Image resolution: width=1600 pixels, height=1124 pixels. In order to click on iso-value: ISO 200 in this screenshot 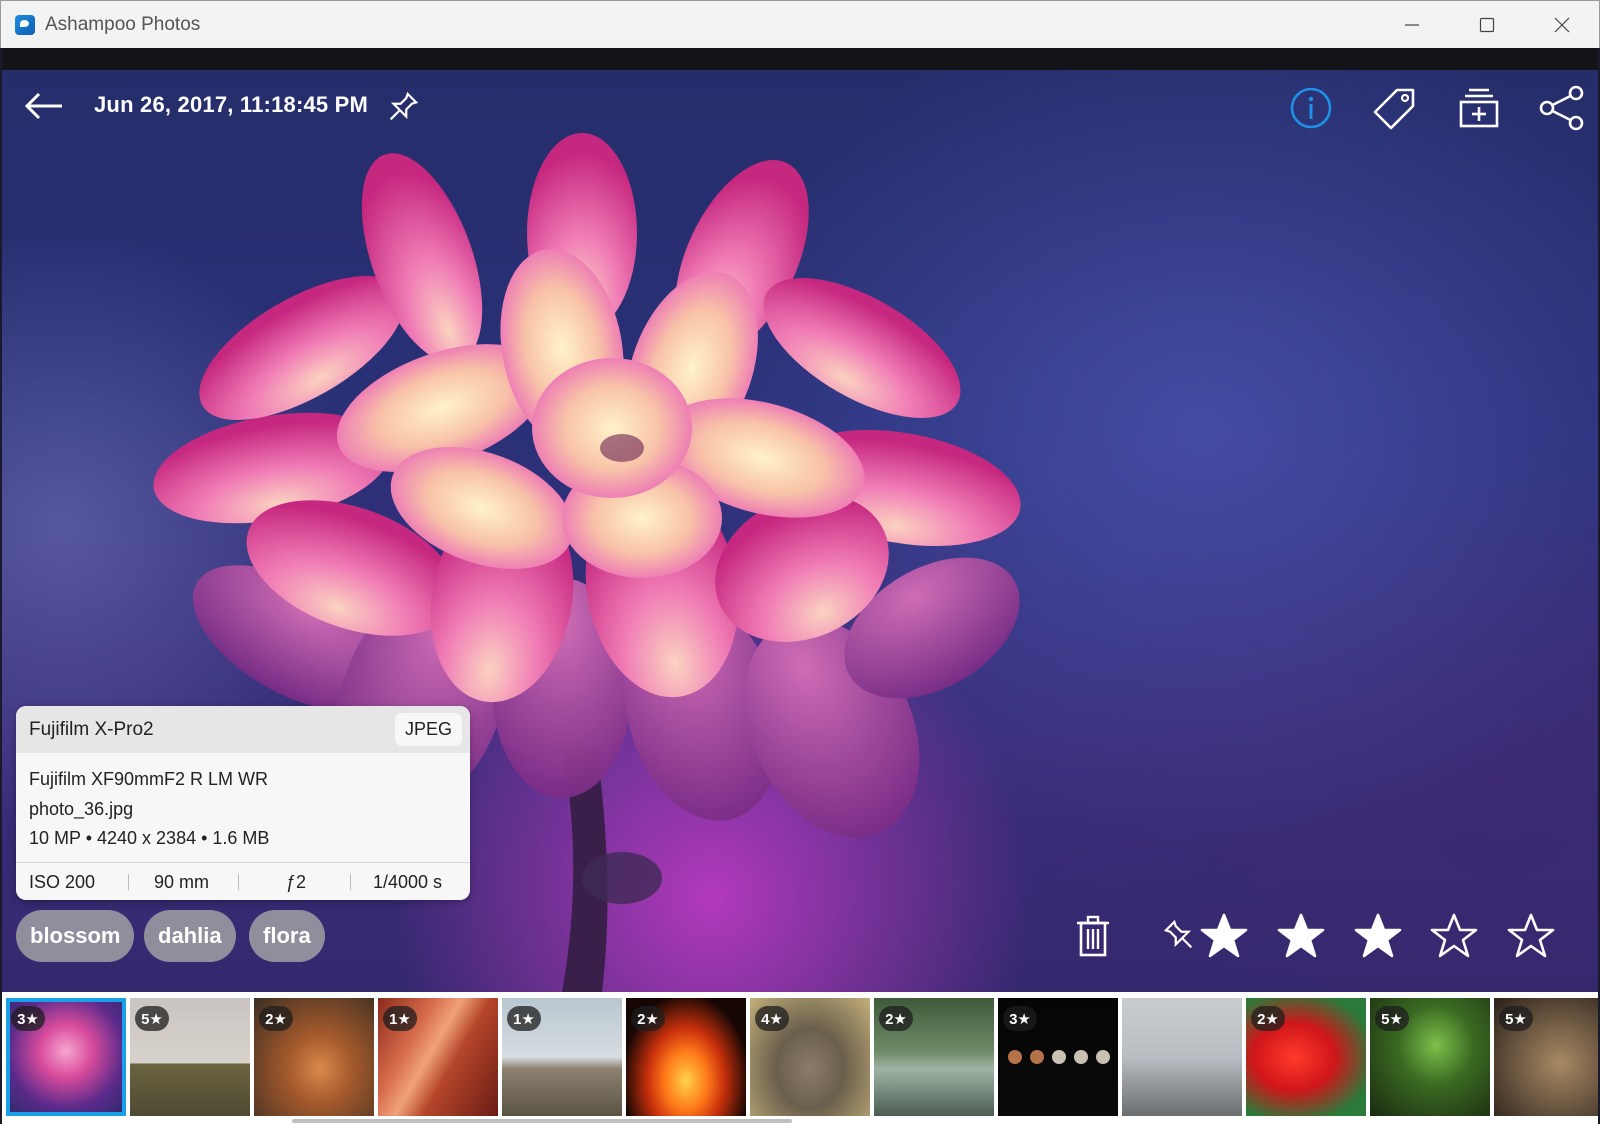, I will do `click(62, 882)`.